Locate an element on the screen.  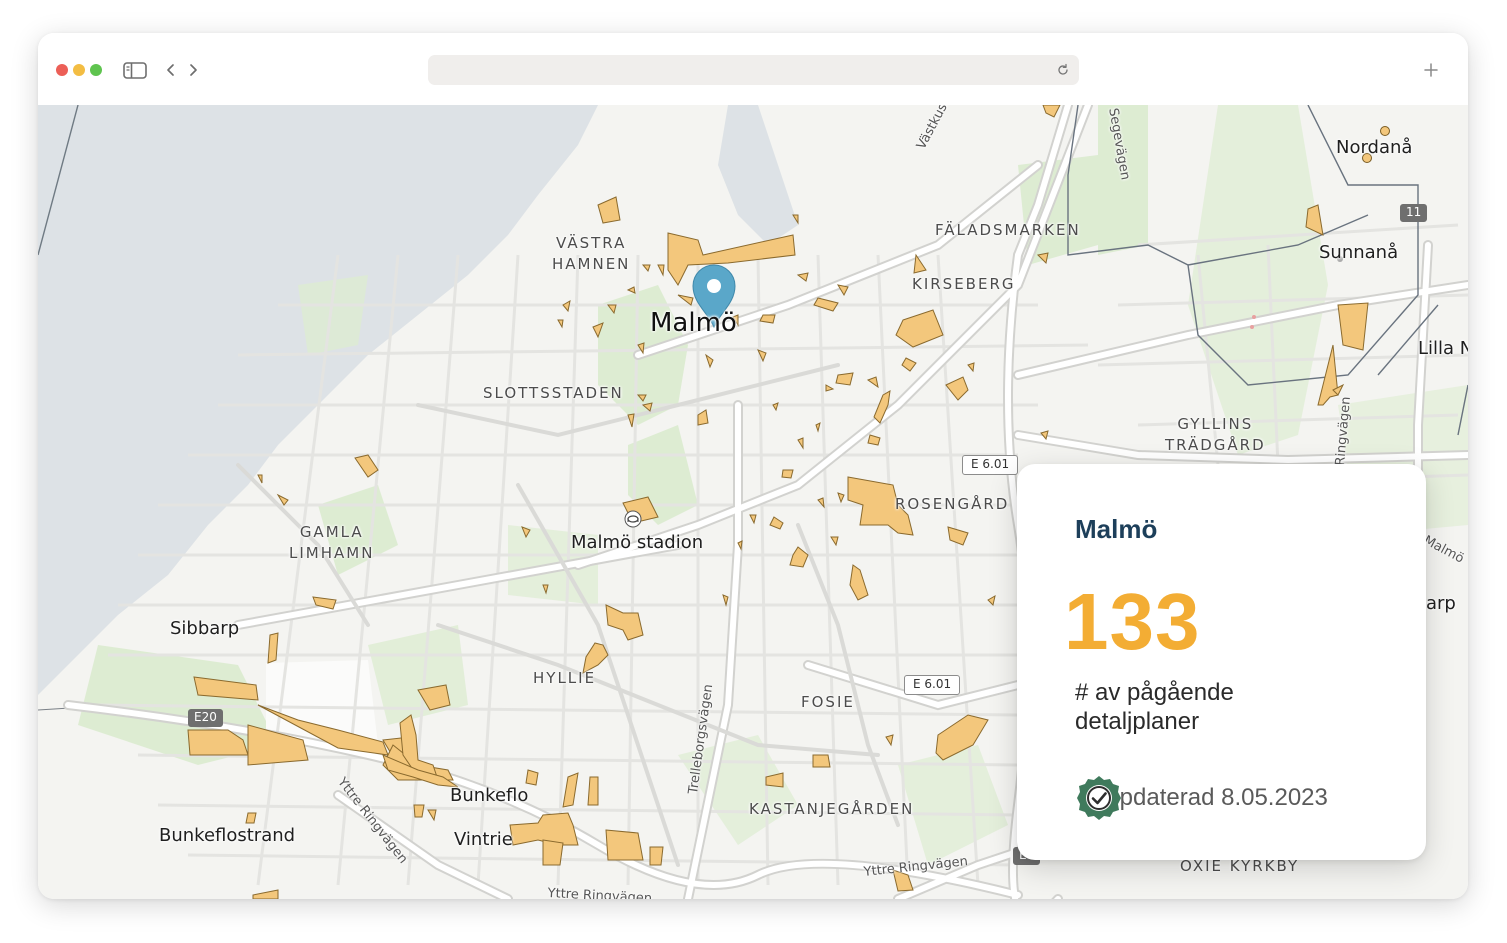
minimize-window-button is located at coordinates (79, 70).